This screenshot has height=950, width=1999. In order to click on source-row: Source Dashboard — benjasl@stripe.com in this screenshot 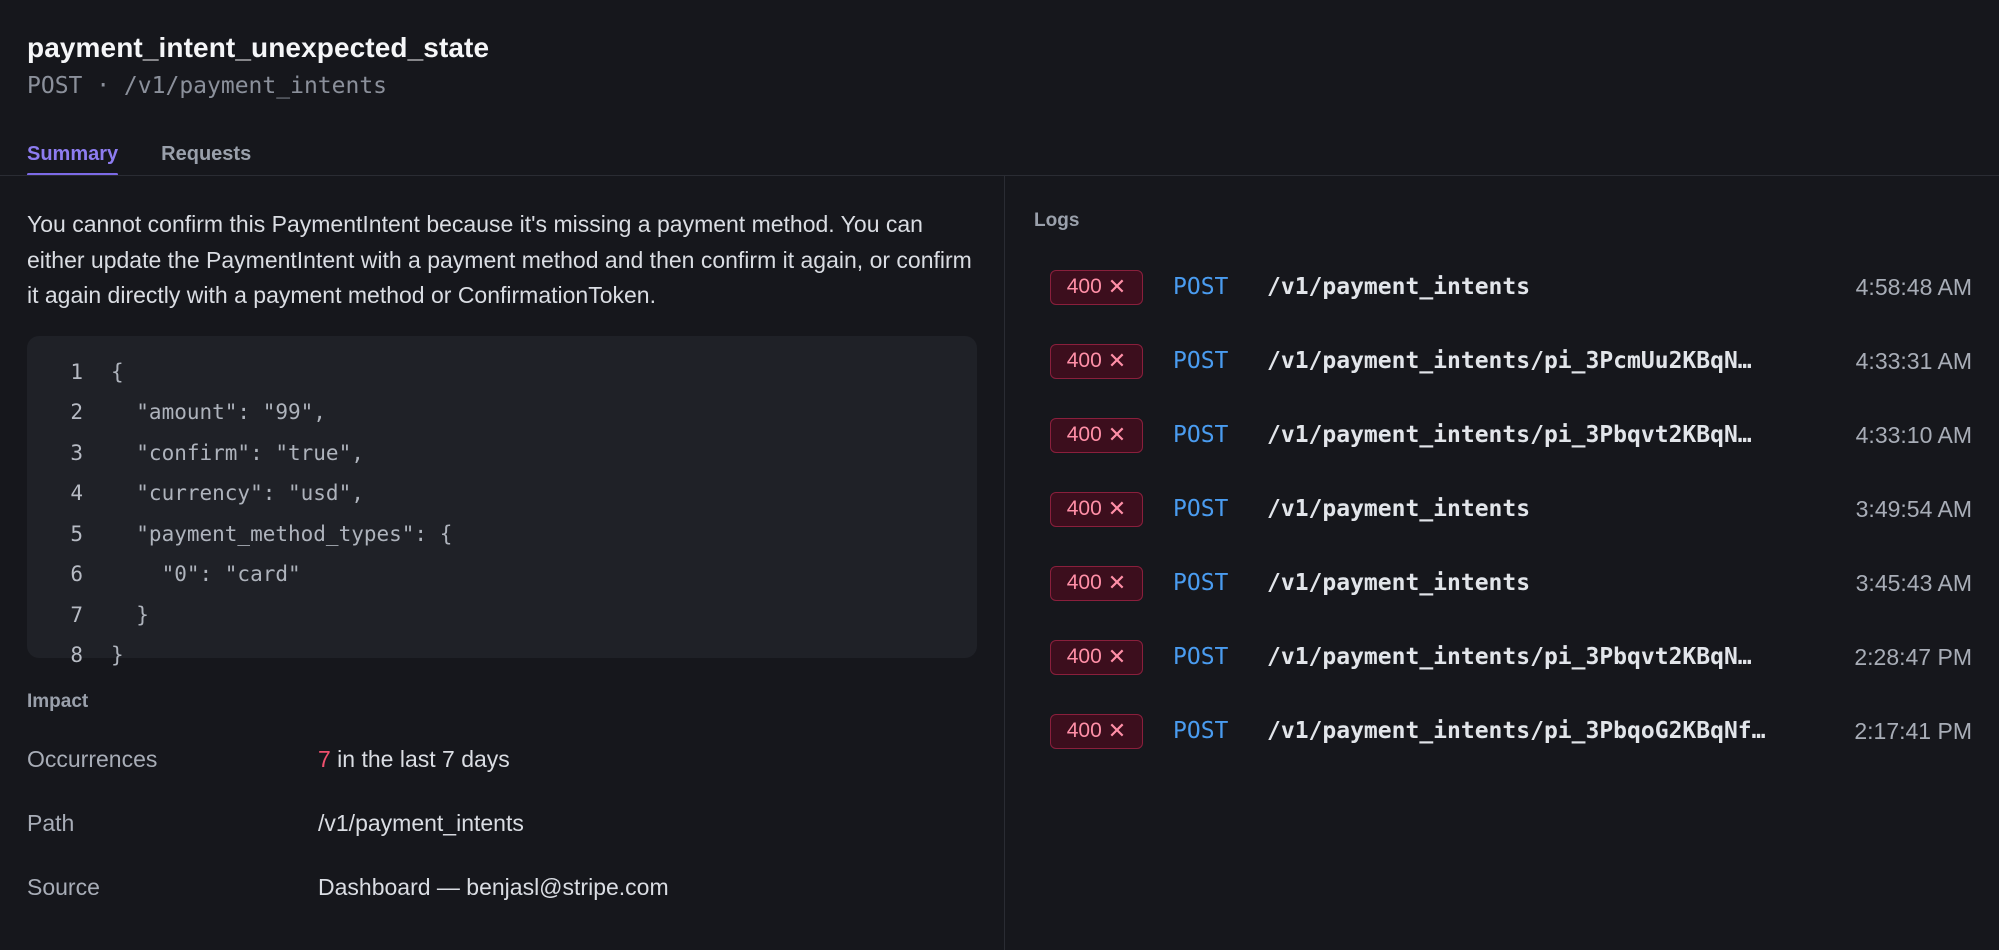, I will do `click(502, 887)`.